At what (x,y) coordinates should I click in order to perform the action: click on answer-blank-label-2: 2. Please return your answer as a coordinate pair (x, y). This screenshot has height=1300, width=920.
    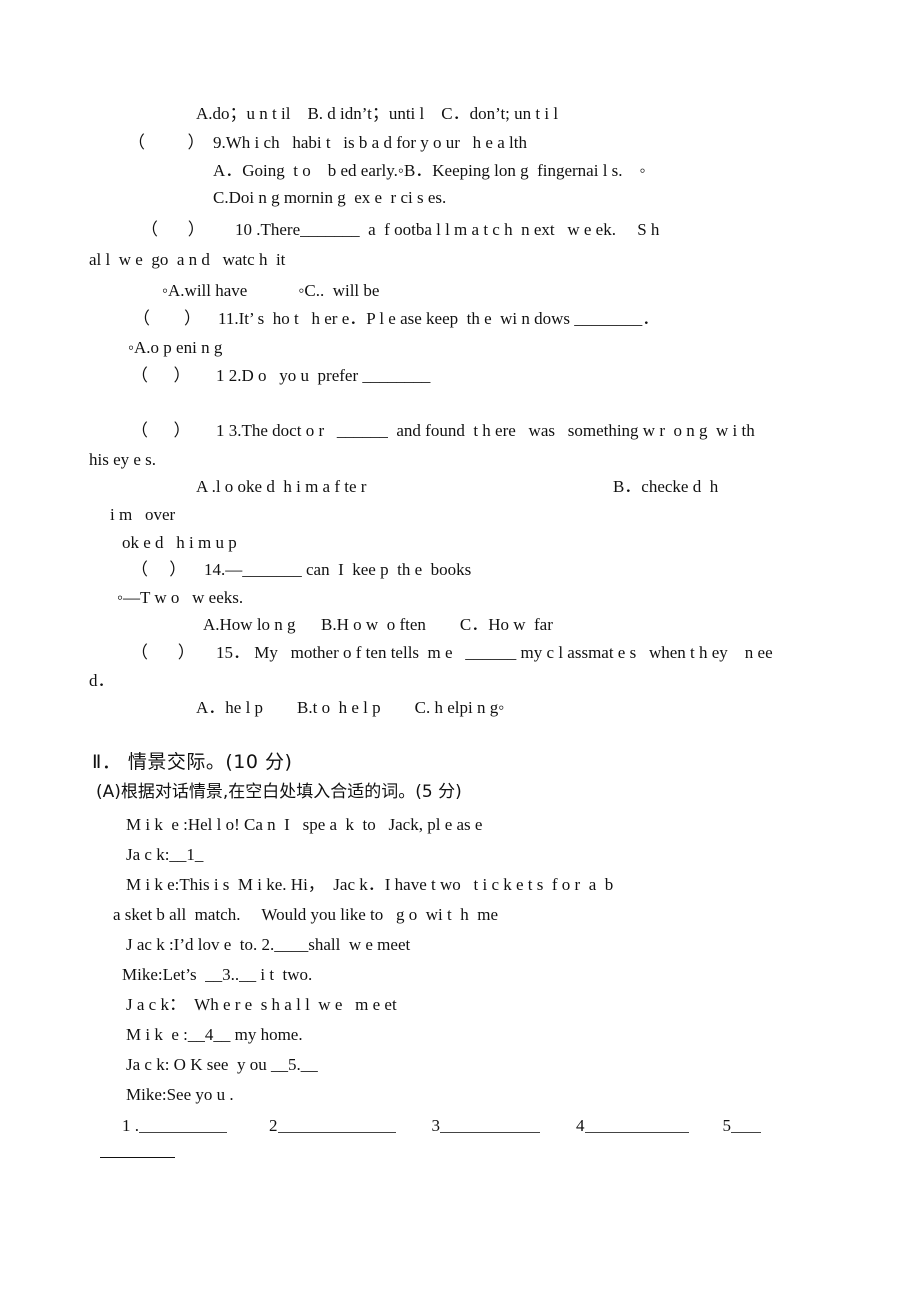
    Looking at the image, I should click on (273, 1125).